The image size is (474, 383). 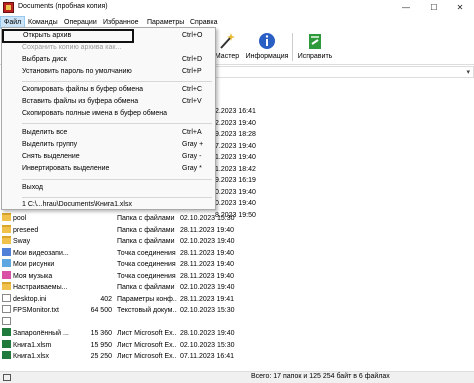 I want to click on menu-deselect: Снять выделение Gray -, so click(x=108, y=157).